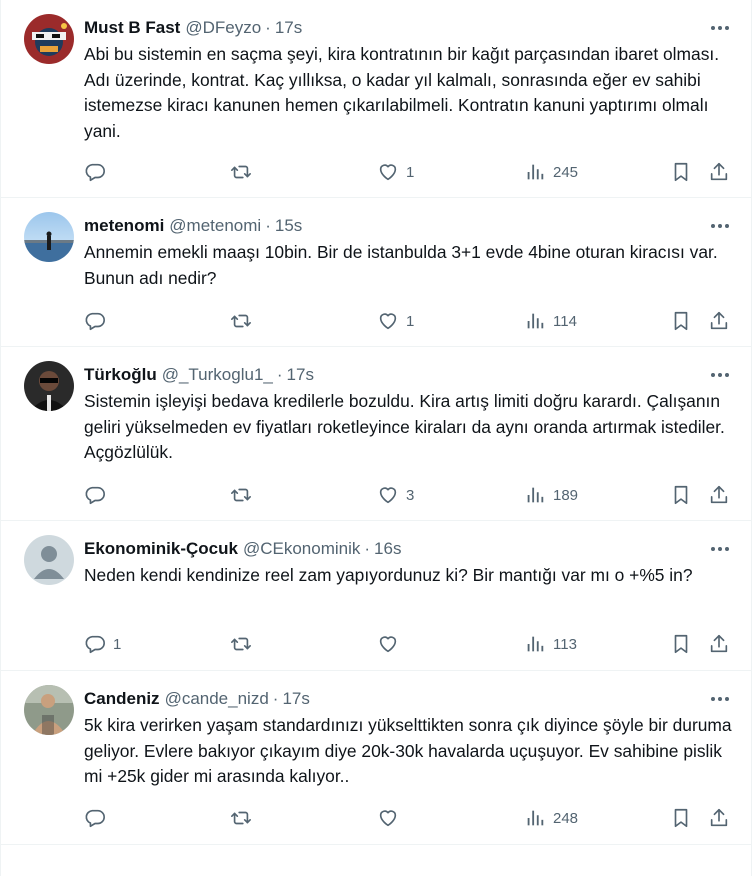 The width and height of the screenshot is (752, 876). Describe the element at coordinates (551, 818) in the screenshot. I see `views-button: 248` at that location.